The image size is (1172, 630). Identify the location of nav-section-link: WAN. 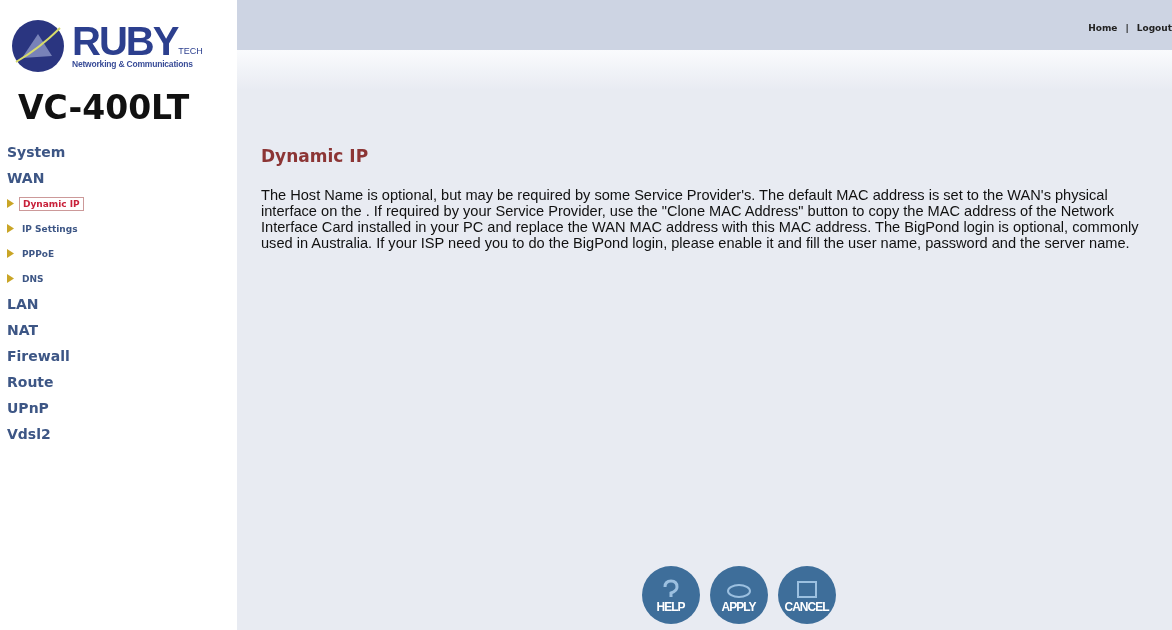
(26, 178).